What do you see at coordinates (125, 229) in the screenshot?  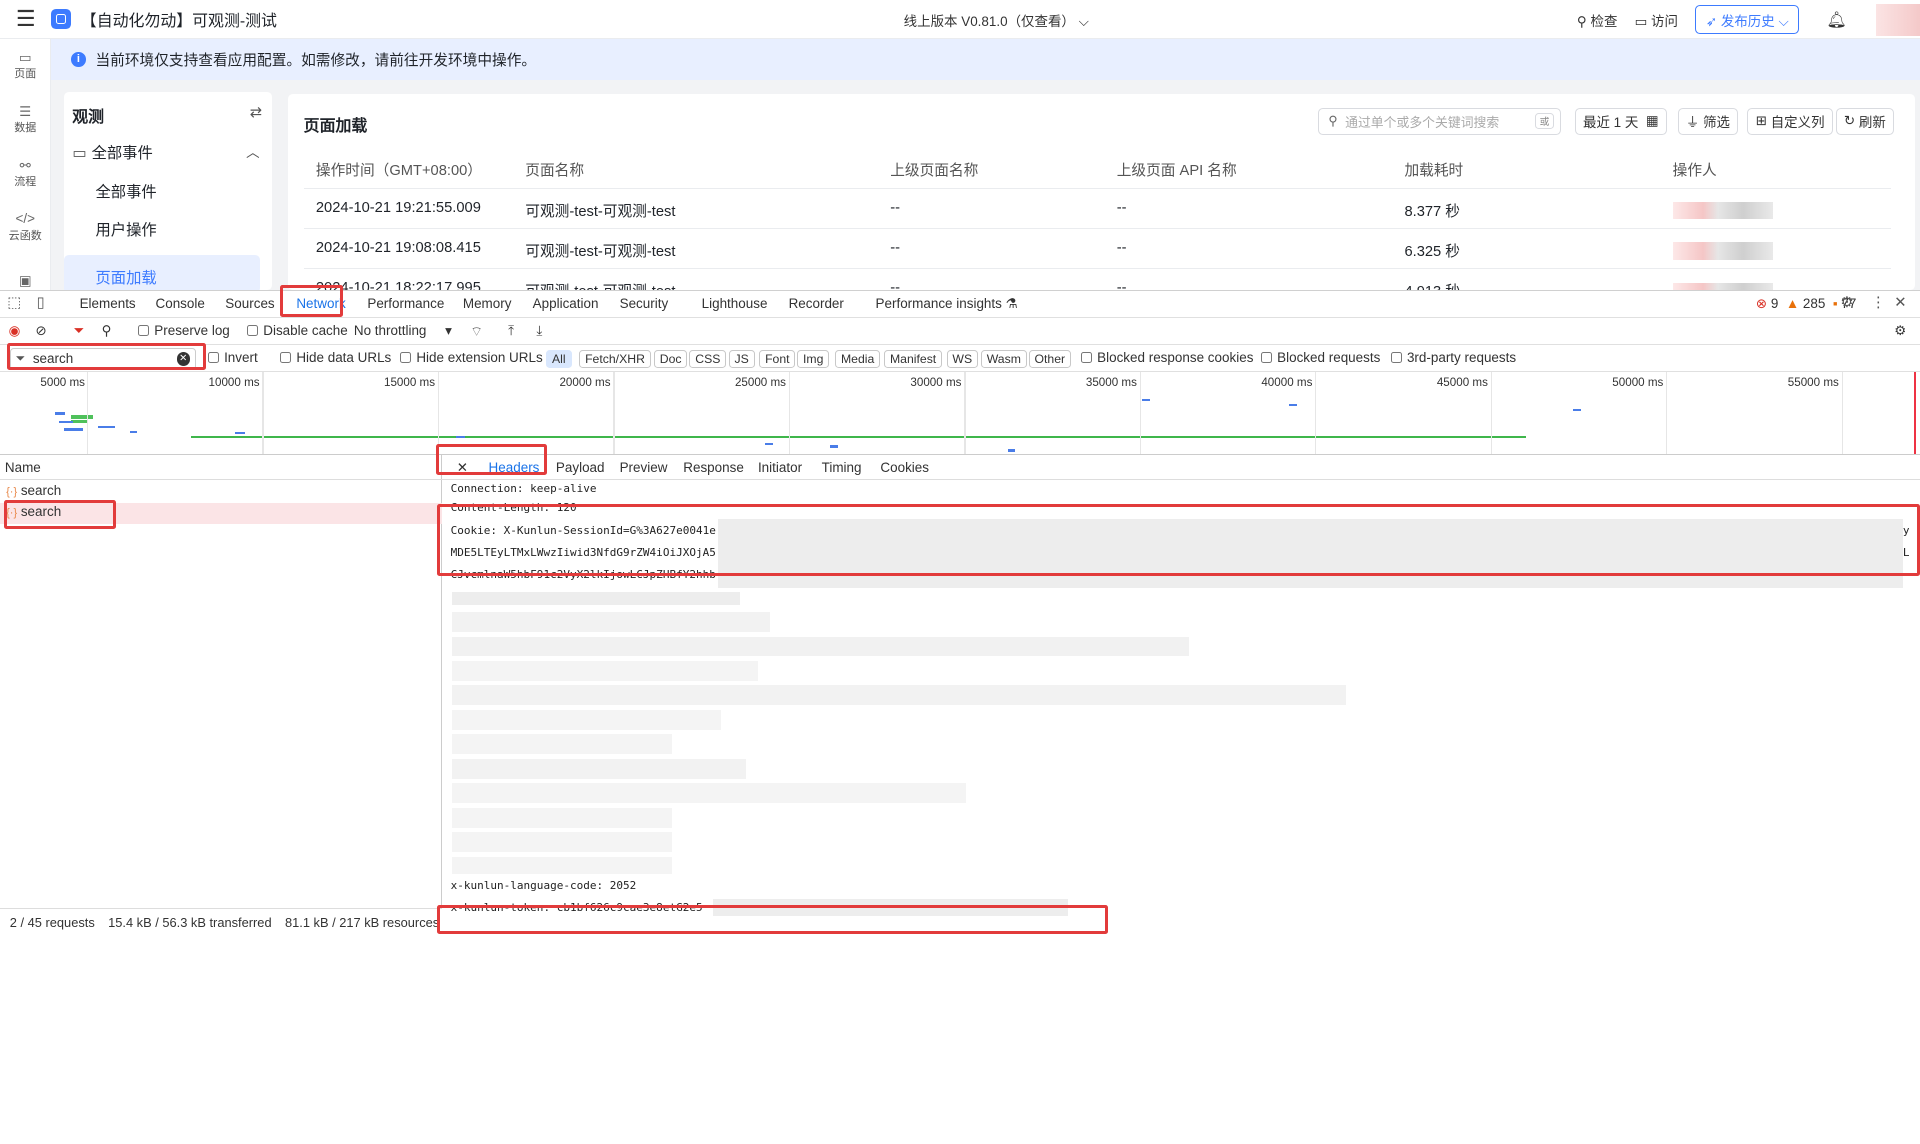 I see `nav-item-user-actions: 用户操作` at bounding box center [125, 229].